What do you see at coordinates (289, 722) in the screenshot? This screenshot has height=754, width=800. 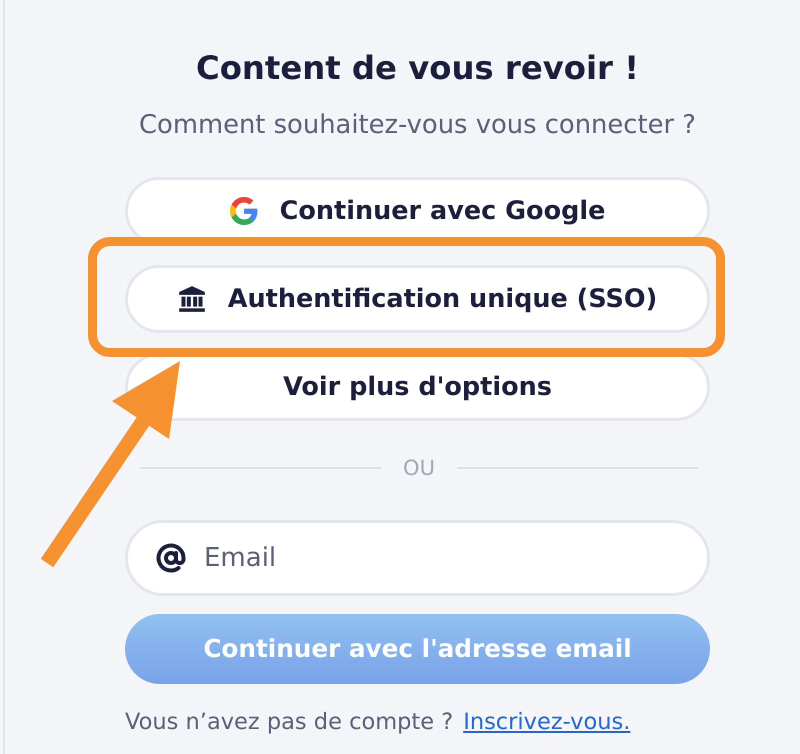 I see `signup-prompt-text: Vous n’avez pas de compte ?` at bounding box center [289, 722].